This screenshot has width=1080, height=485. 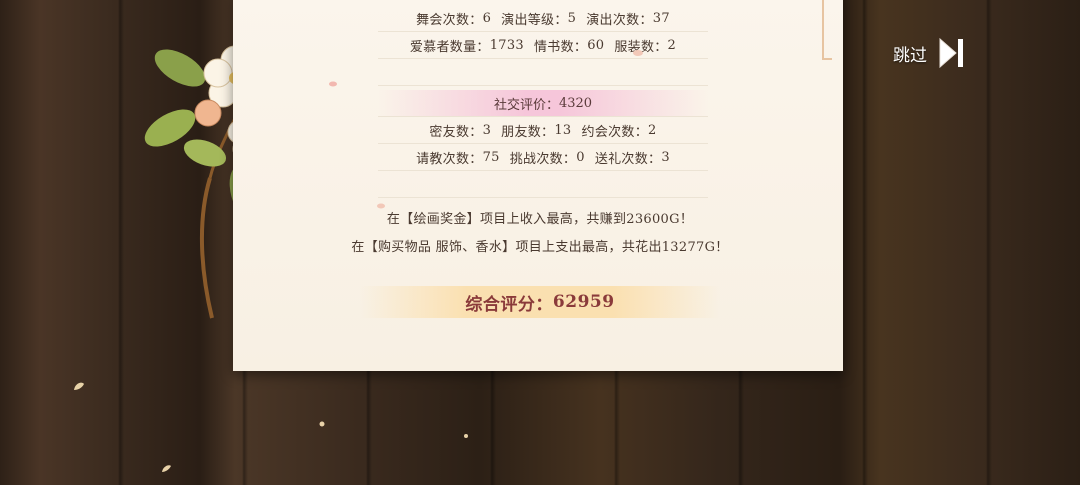 What do you see at coordinates (449, 159) in the screenshot?
I see `lessons-count-label: 请教次数：` at bounding box center [449, 159].